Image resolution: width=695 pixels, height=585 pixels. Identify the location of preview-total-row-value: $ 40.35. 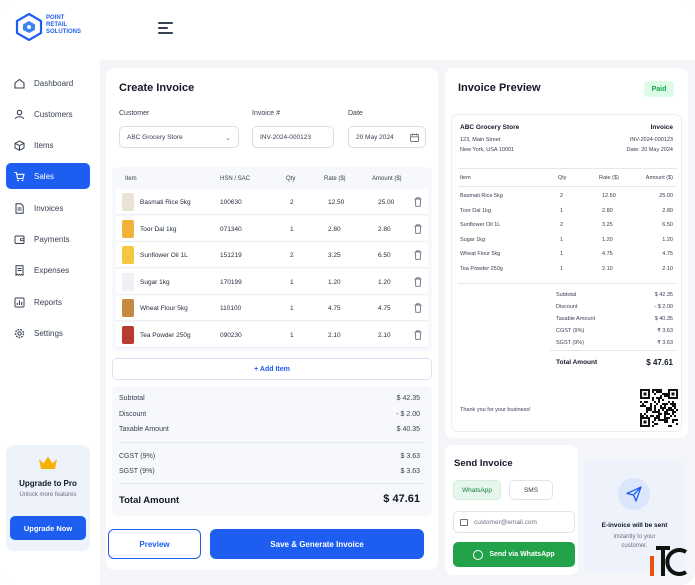
(663, 319).